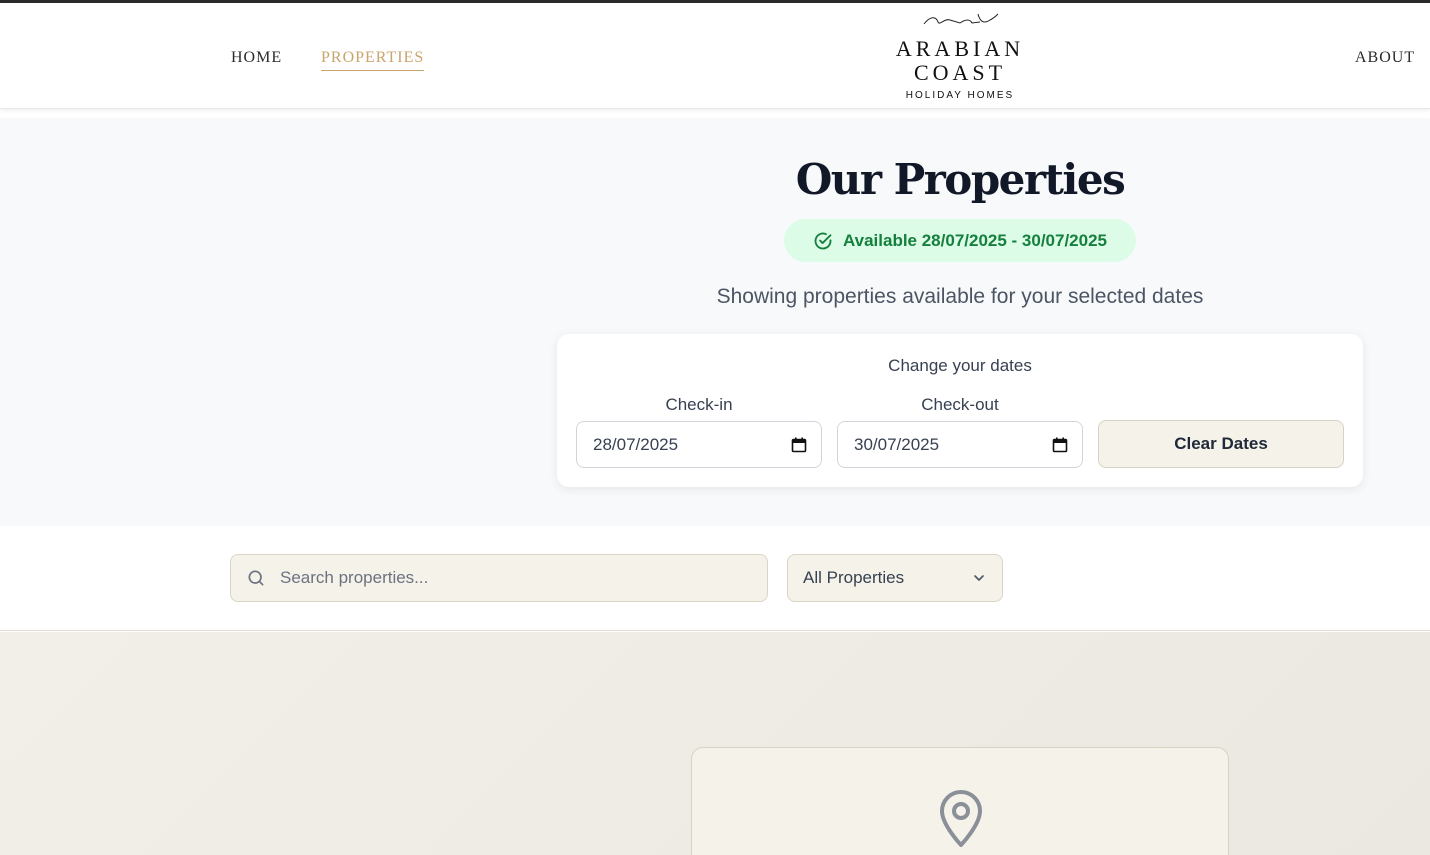 This screenshot has width=1430, height=855. Describe the element at coordinates (373, 60) in the screenshot. I see `nav-link-properties: PROPERTIES` at that location.